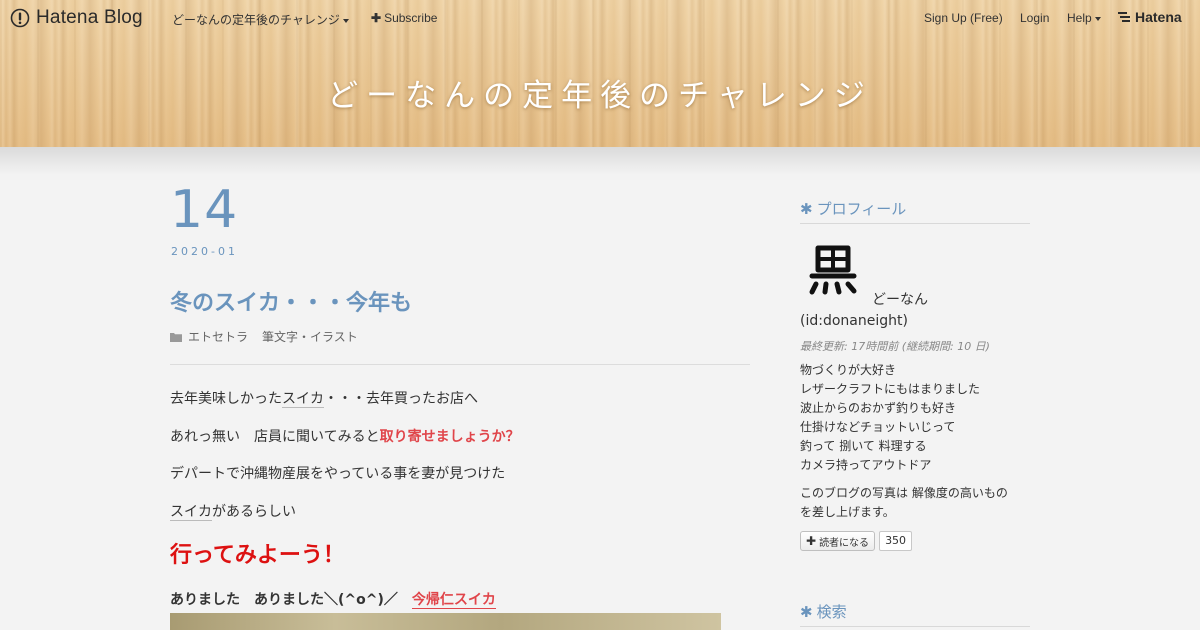 The image size is (1200, 630). What do you see at coordinates (449, 437) in the screenshot?
I see `emphasis-text: 取り寄せましょうか？` at bounding box center [449, 437].